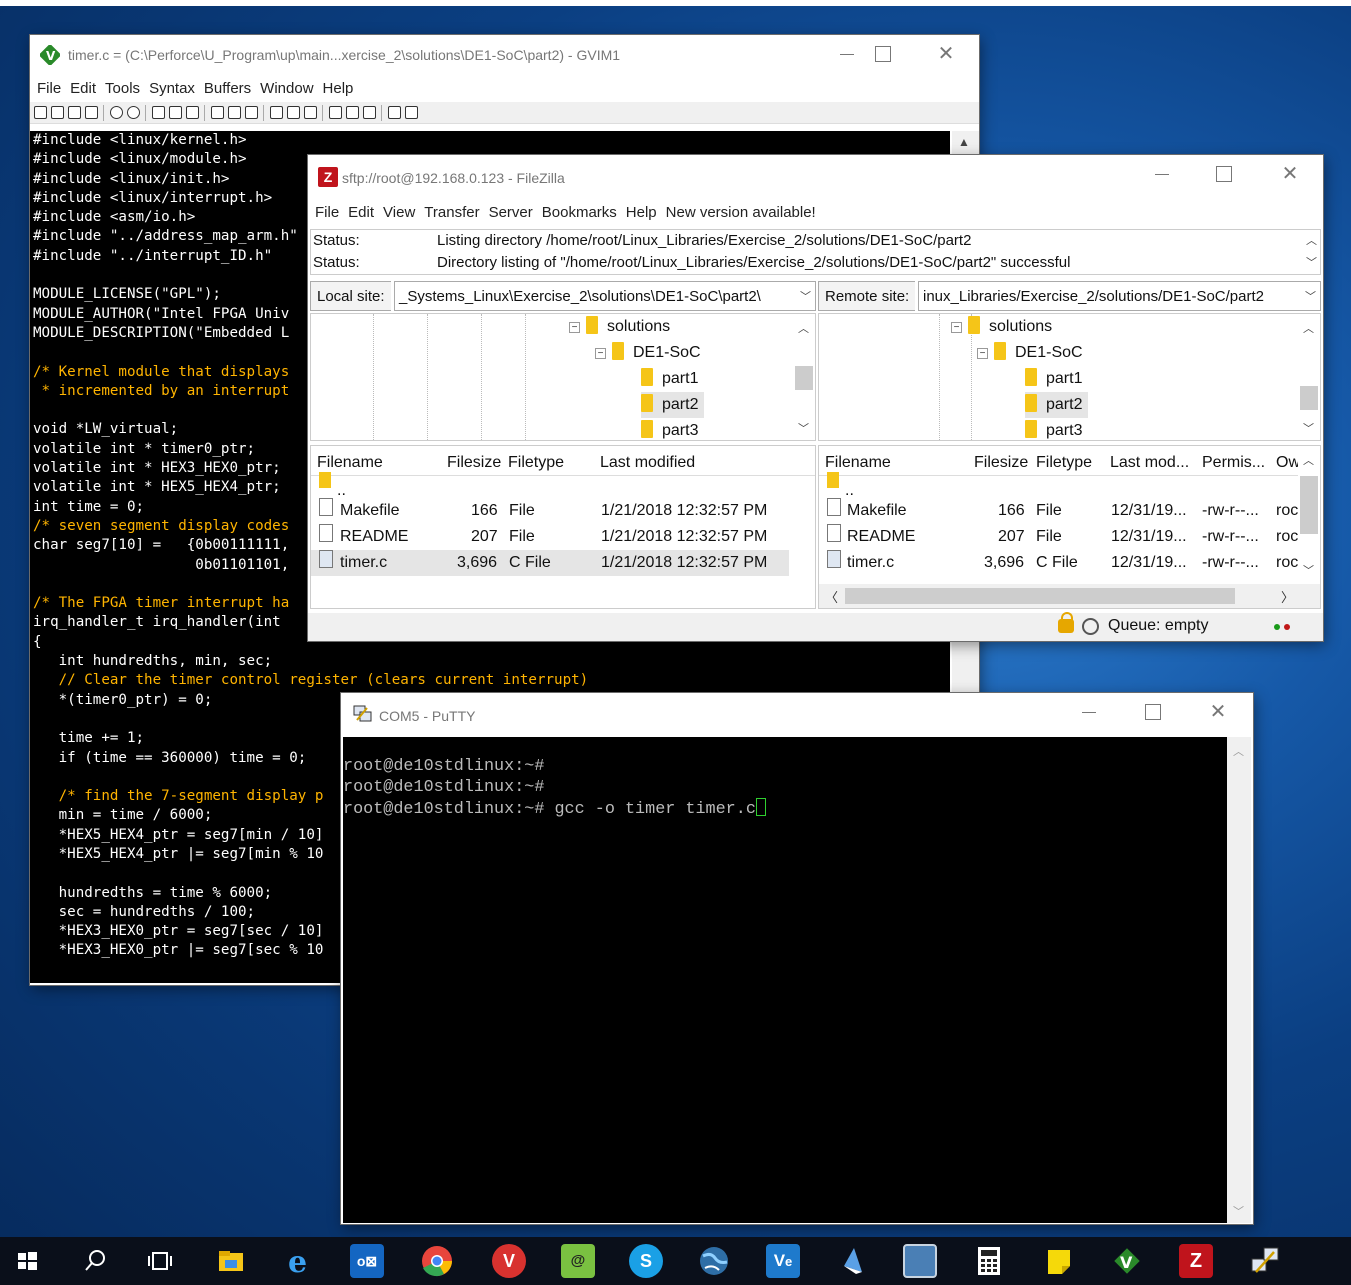  I want to click on terminal-command: gcc -o timer timer.c, so click(654, 809).